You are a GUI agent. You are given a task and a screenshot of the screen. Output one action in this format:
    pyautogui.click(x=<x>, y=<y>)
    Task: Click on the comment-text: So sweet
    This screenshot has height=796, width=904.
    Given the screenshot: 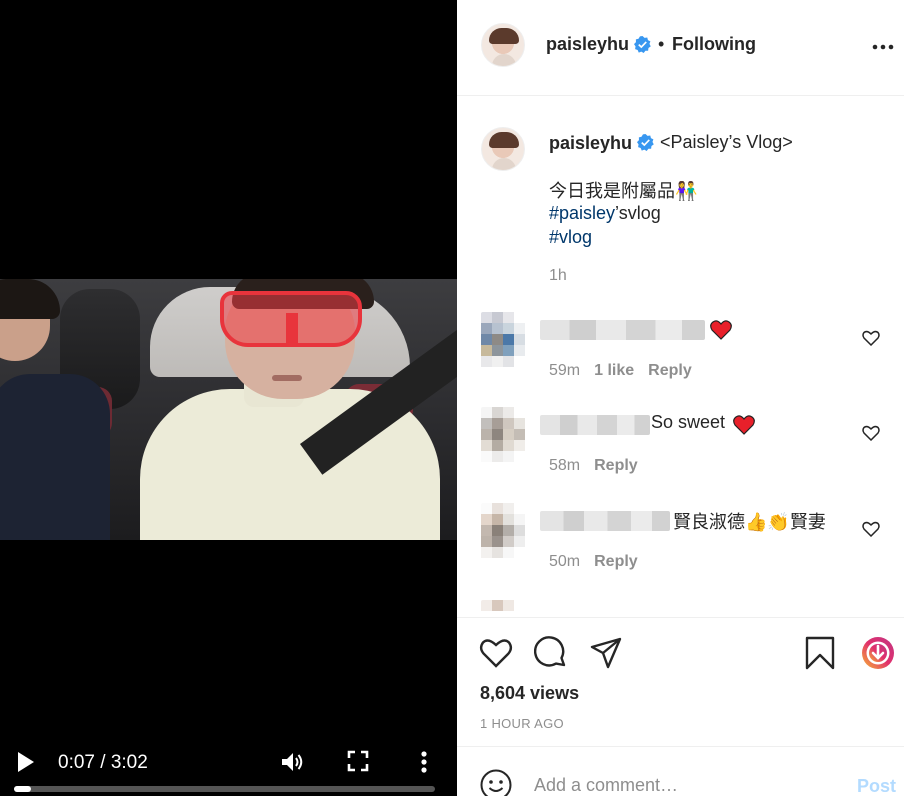 What is the action you would take?
    pyautogui.click(x=688, y=422)
    